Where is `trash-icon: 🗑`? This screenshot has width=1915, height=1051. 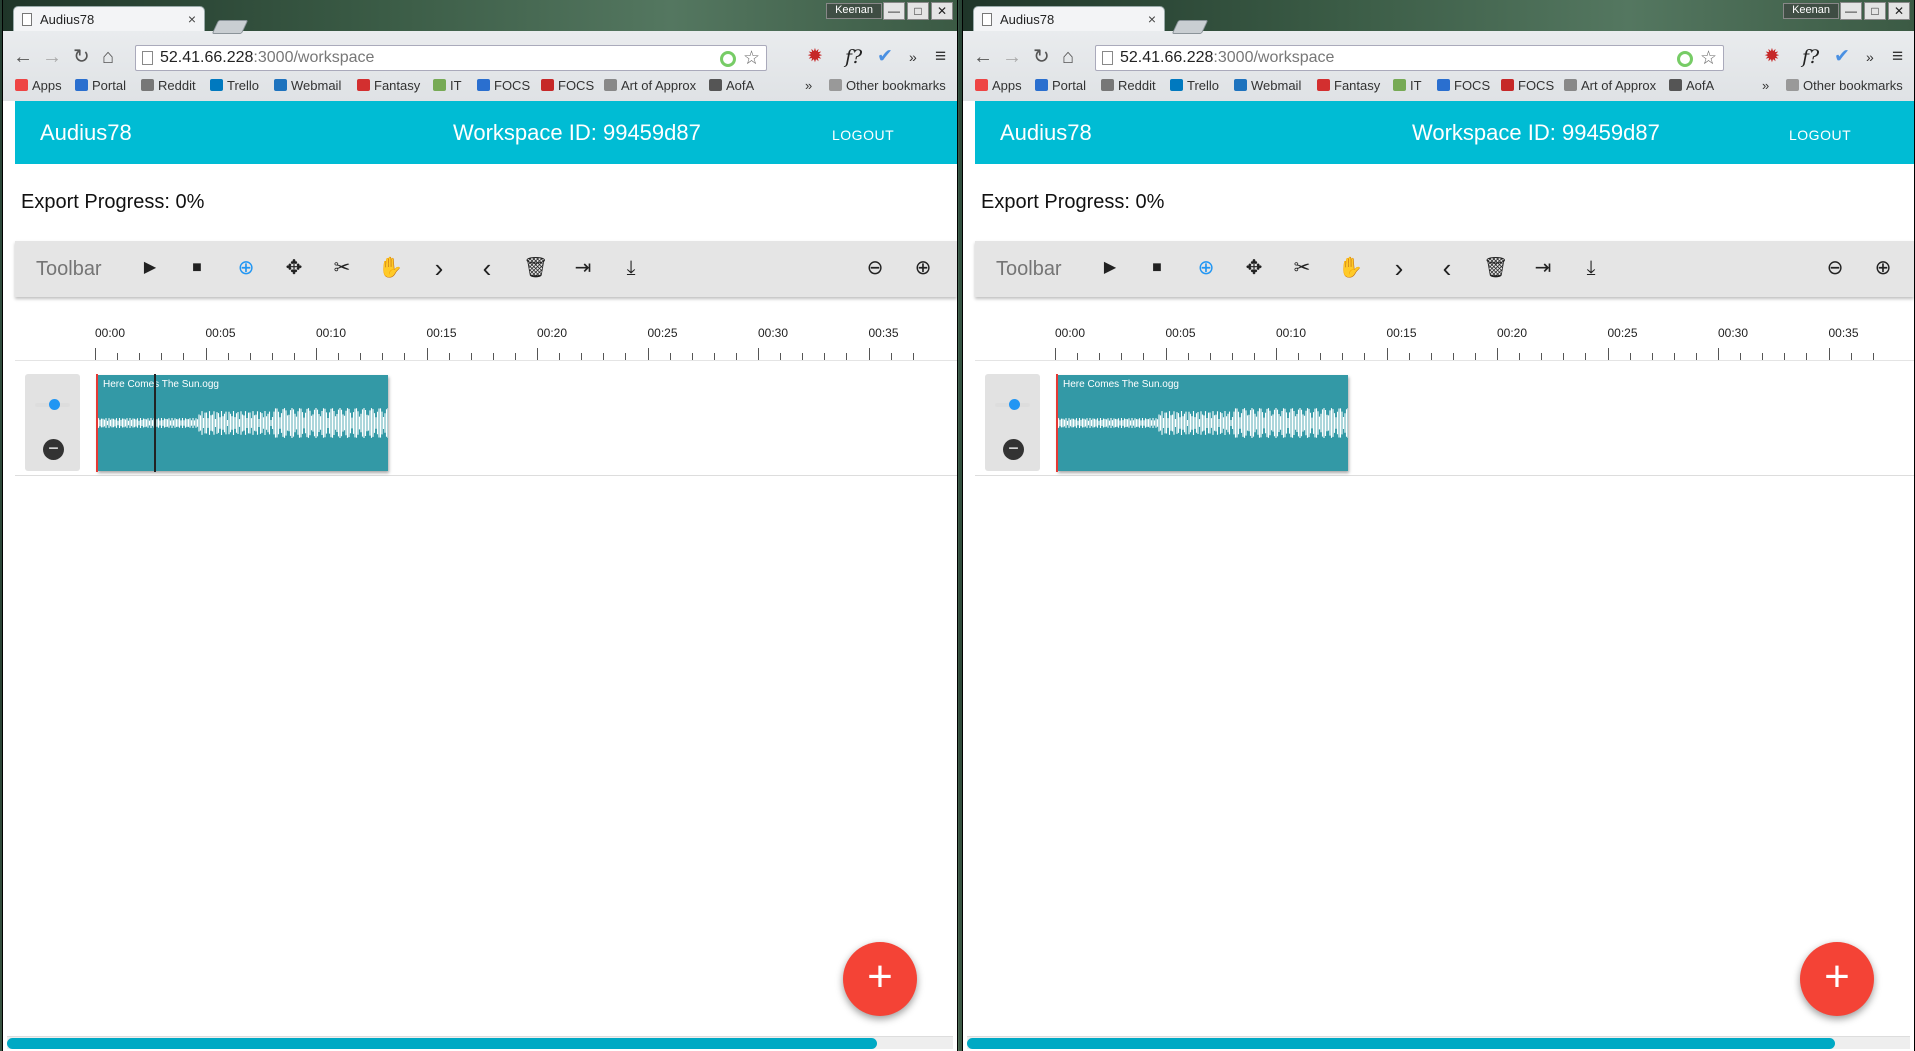 trash-icon: 🗑 is located at coordinates (1495, 268).